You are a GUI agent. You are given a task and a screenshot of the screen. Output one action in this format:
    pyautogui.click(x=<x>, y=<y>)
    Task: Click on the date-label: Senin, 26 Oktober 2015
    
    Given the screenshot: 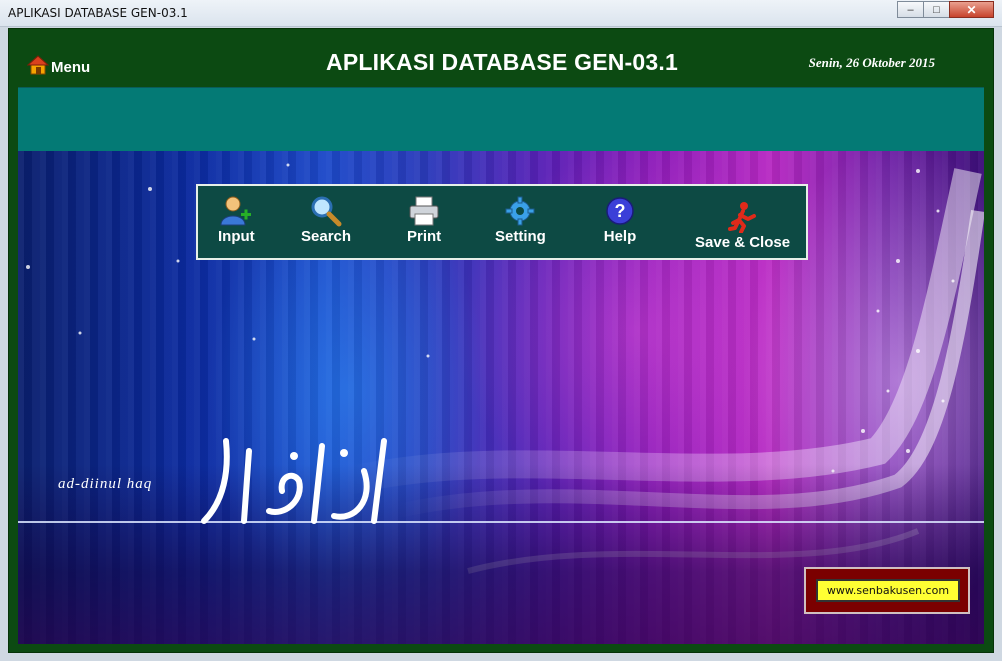 What is the action you would take?
    pyautogui.click(x=871, y=62)
    